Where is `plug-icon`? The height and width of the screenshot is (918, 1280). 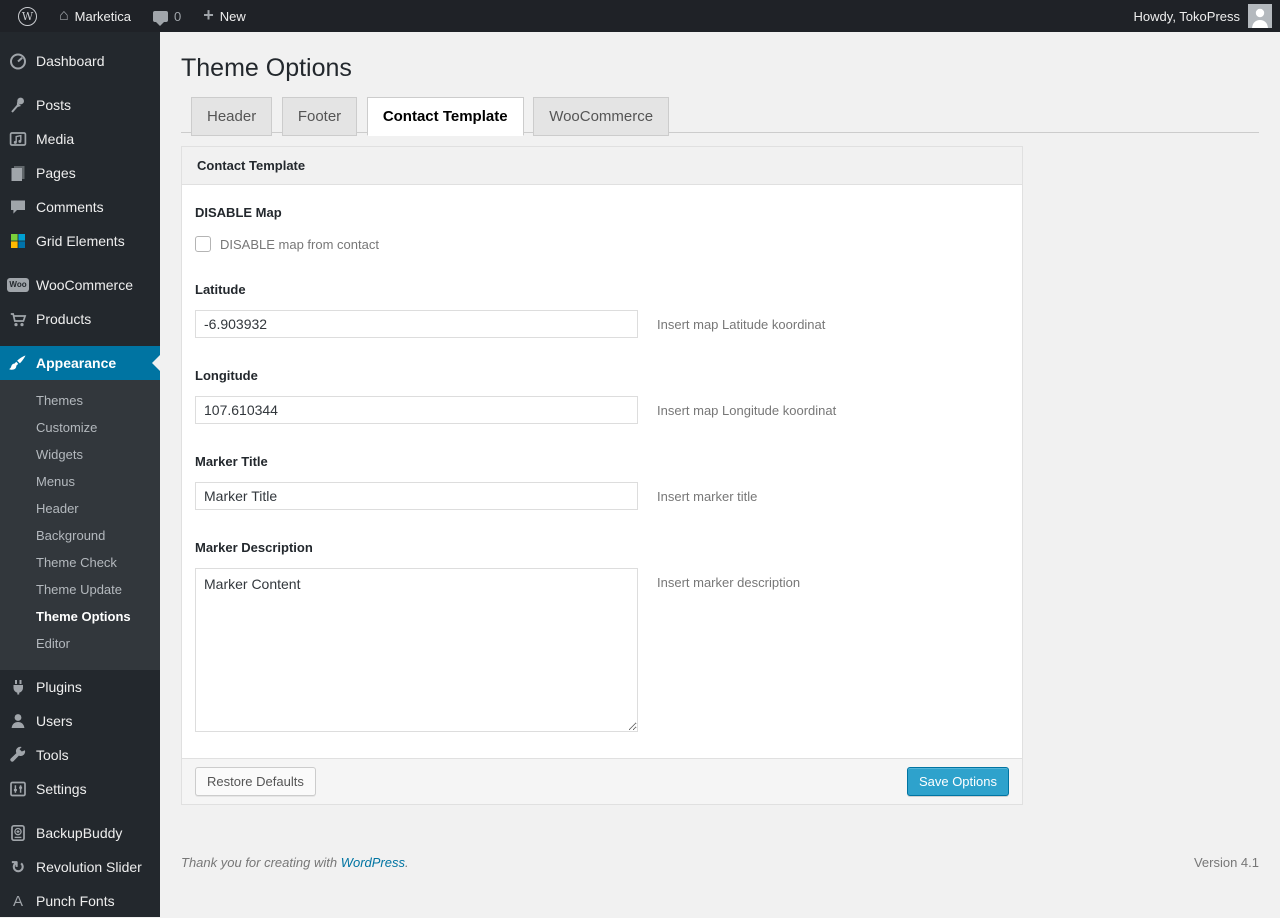
plug-icon is located at coordinates (18, 687).